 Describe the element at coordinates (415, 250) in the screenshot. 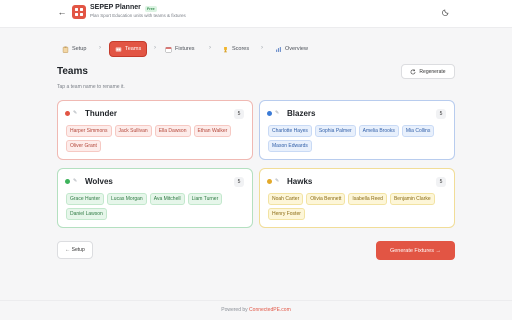

I see `generate-fixtures-button: Generate Fixtures →` at that location.